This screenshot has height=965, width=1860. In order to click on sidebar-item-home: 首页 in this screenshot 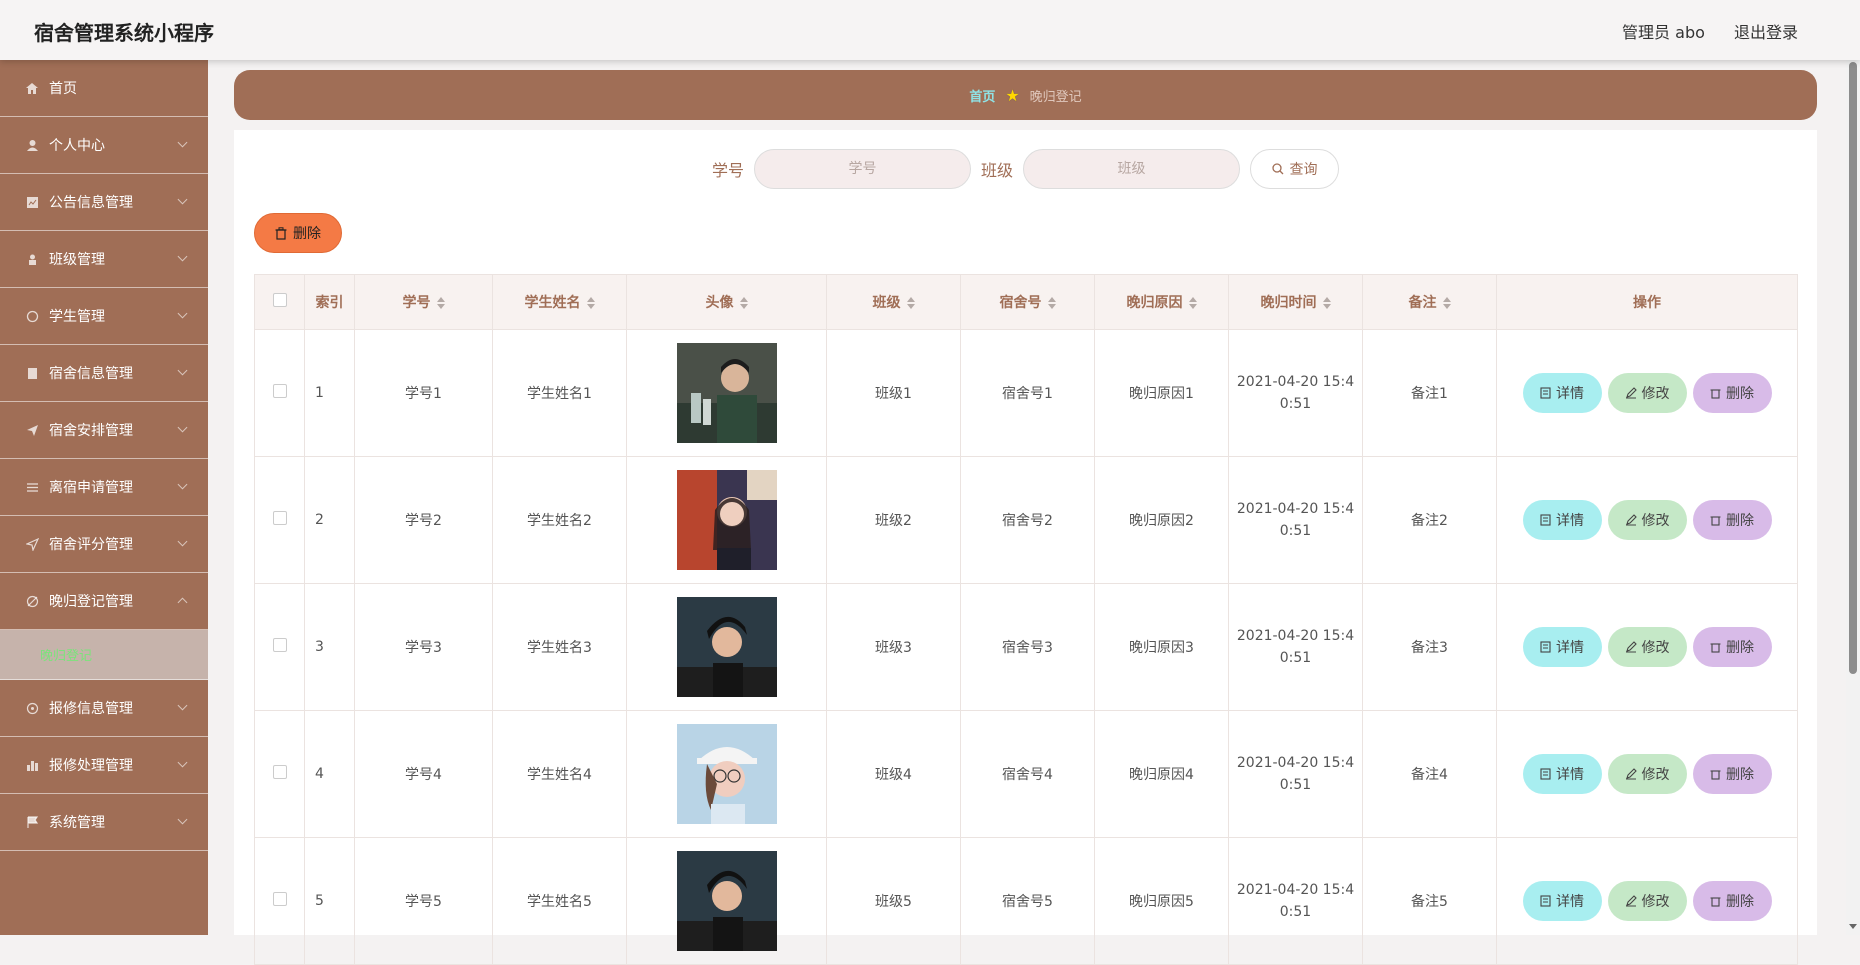, I will do `click(104, 88)`.